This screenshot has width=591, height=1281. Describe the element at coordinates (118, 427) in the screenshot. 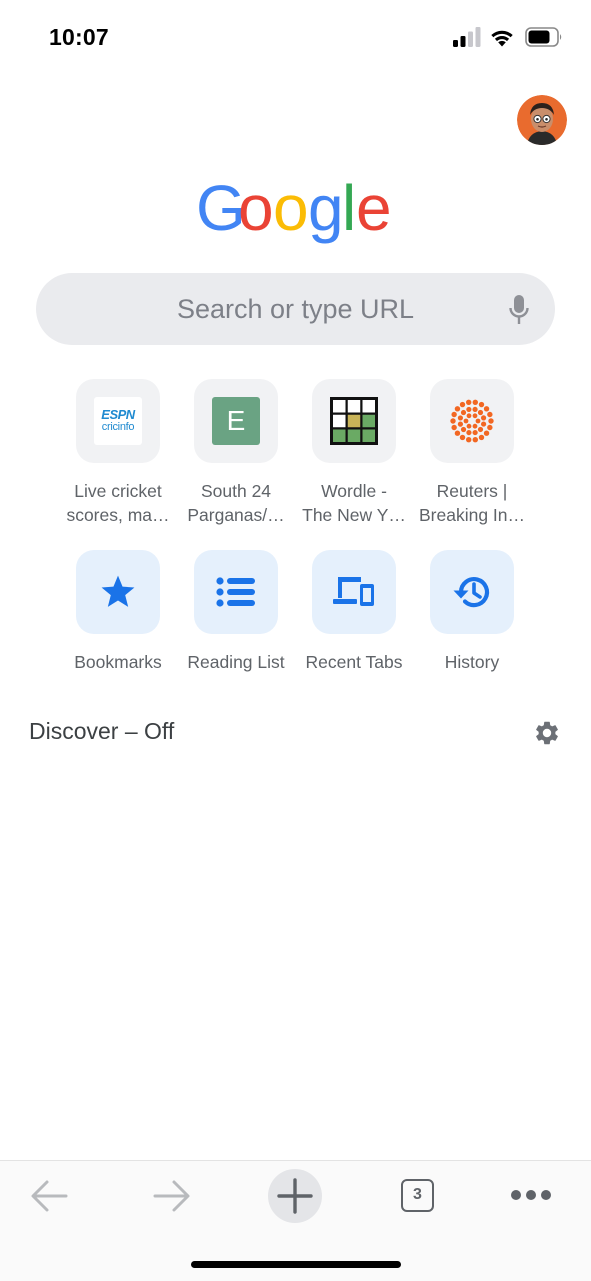

I see `cricinfo-icon-text: cricinfo` at that location.